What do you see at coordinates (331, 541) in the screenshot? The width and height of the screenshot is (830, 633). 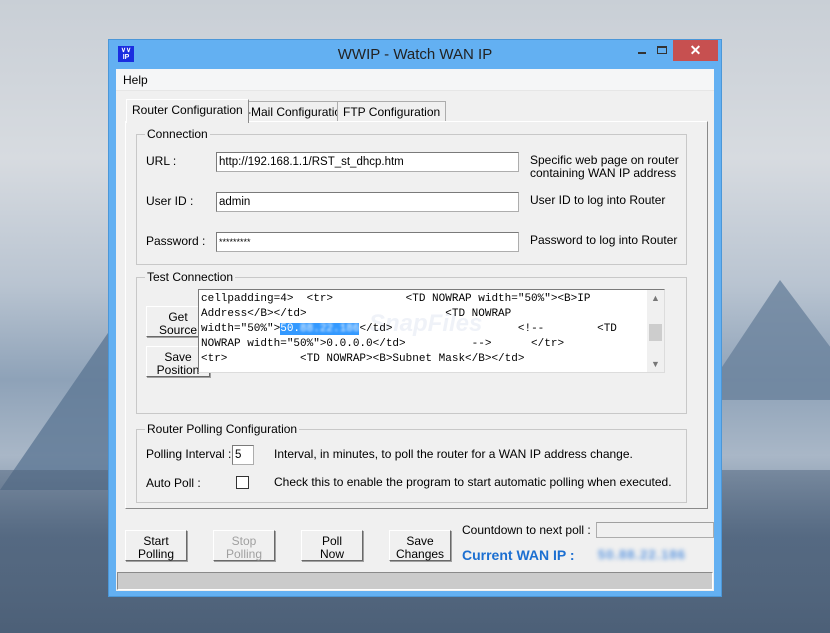 I see `poll-now-label: Poll` at bounding box center [331, 541].